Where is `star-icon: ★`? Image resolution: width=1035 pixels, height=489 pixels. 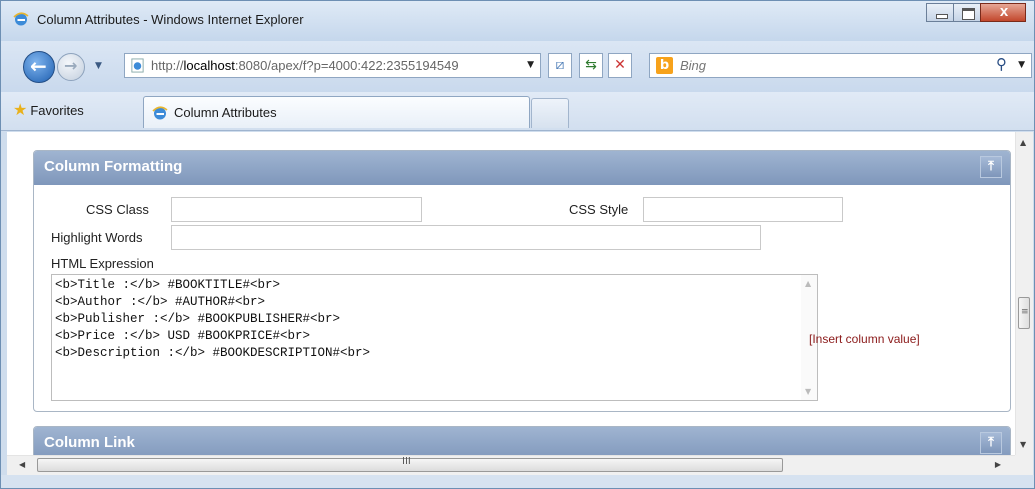
star-icon: ★ is located at coordinates (20, 110).